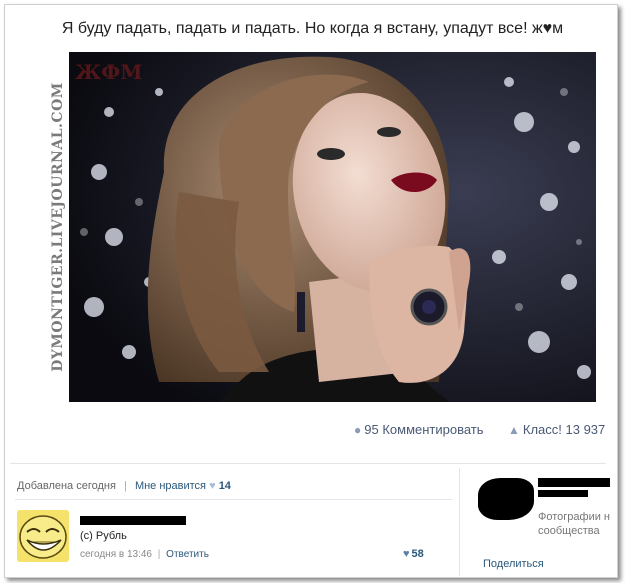  Describe the element at coordinates (569, 531) in the screenshot. I see `community-desc-line2: сообщества` at that location.